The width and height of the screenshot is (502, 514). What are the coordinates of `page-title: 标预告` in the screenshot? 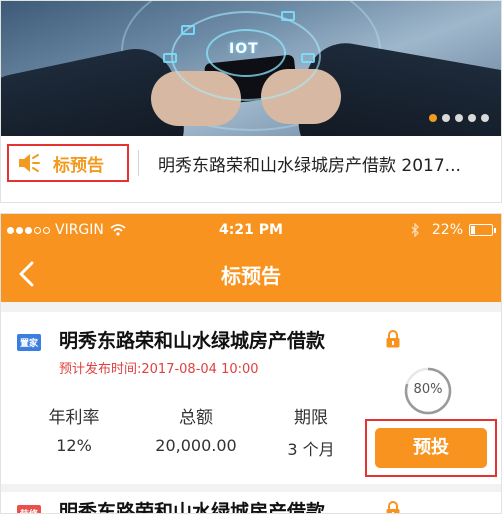 It's located at (251, 276).